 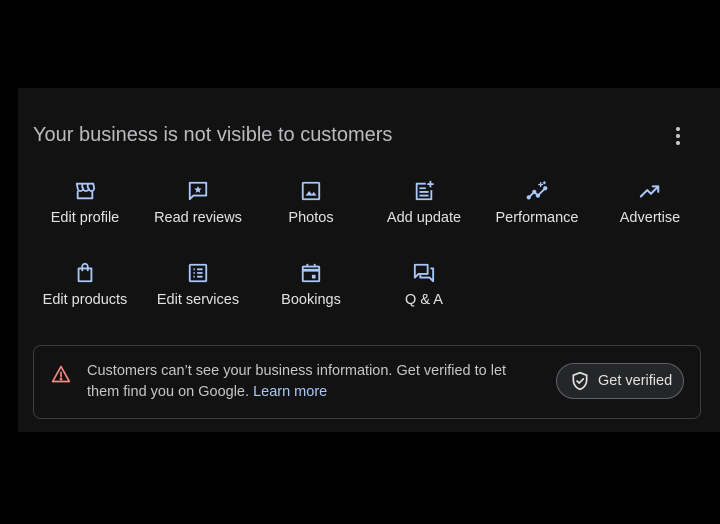 What do you see at coordinates (650, 206) in the screenshot?
I see `advertise-button: Advertise` at bounding box center [650, 206].